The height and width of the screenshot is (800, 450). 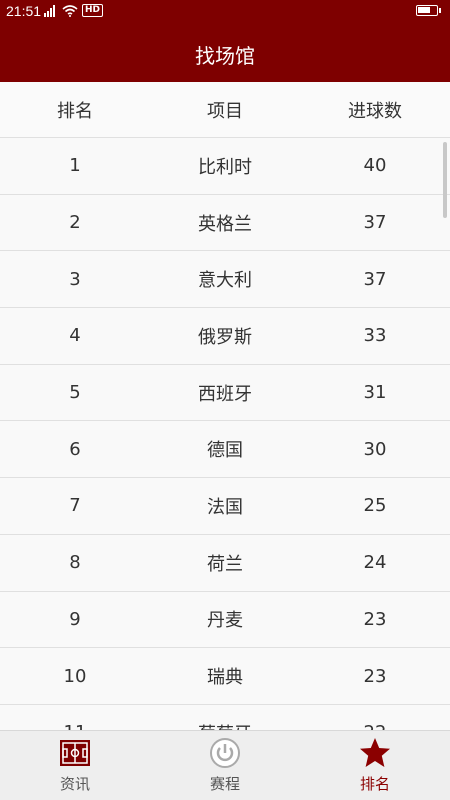 What do you see at coordinates (75, 563) in the screenshot?
I see `rank-cell: 8` at bounding box center [75, 563].